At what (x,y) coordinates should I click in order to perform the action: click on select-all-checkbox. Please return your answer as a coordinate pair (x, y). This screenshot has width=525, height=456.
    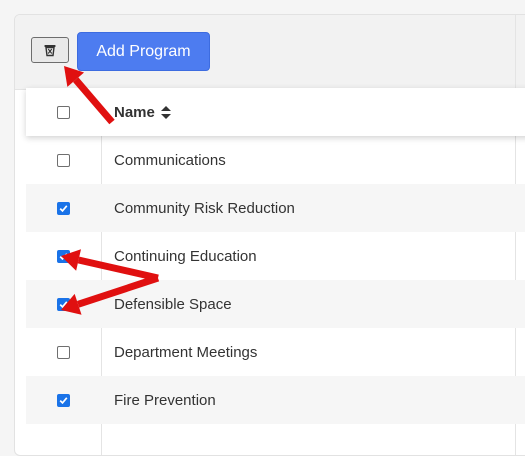
    Looking at the image, I should click on (63, 112).